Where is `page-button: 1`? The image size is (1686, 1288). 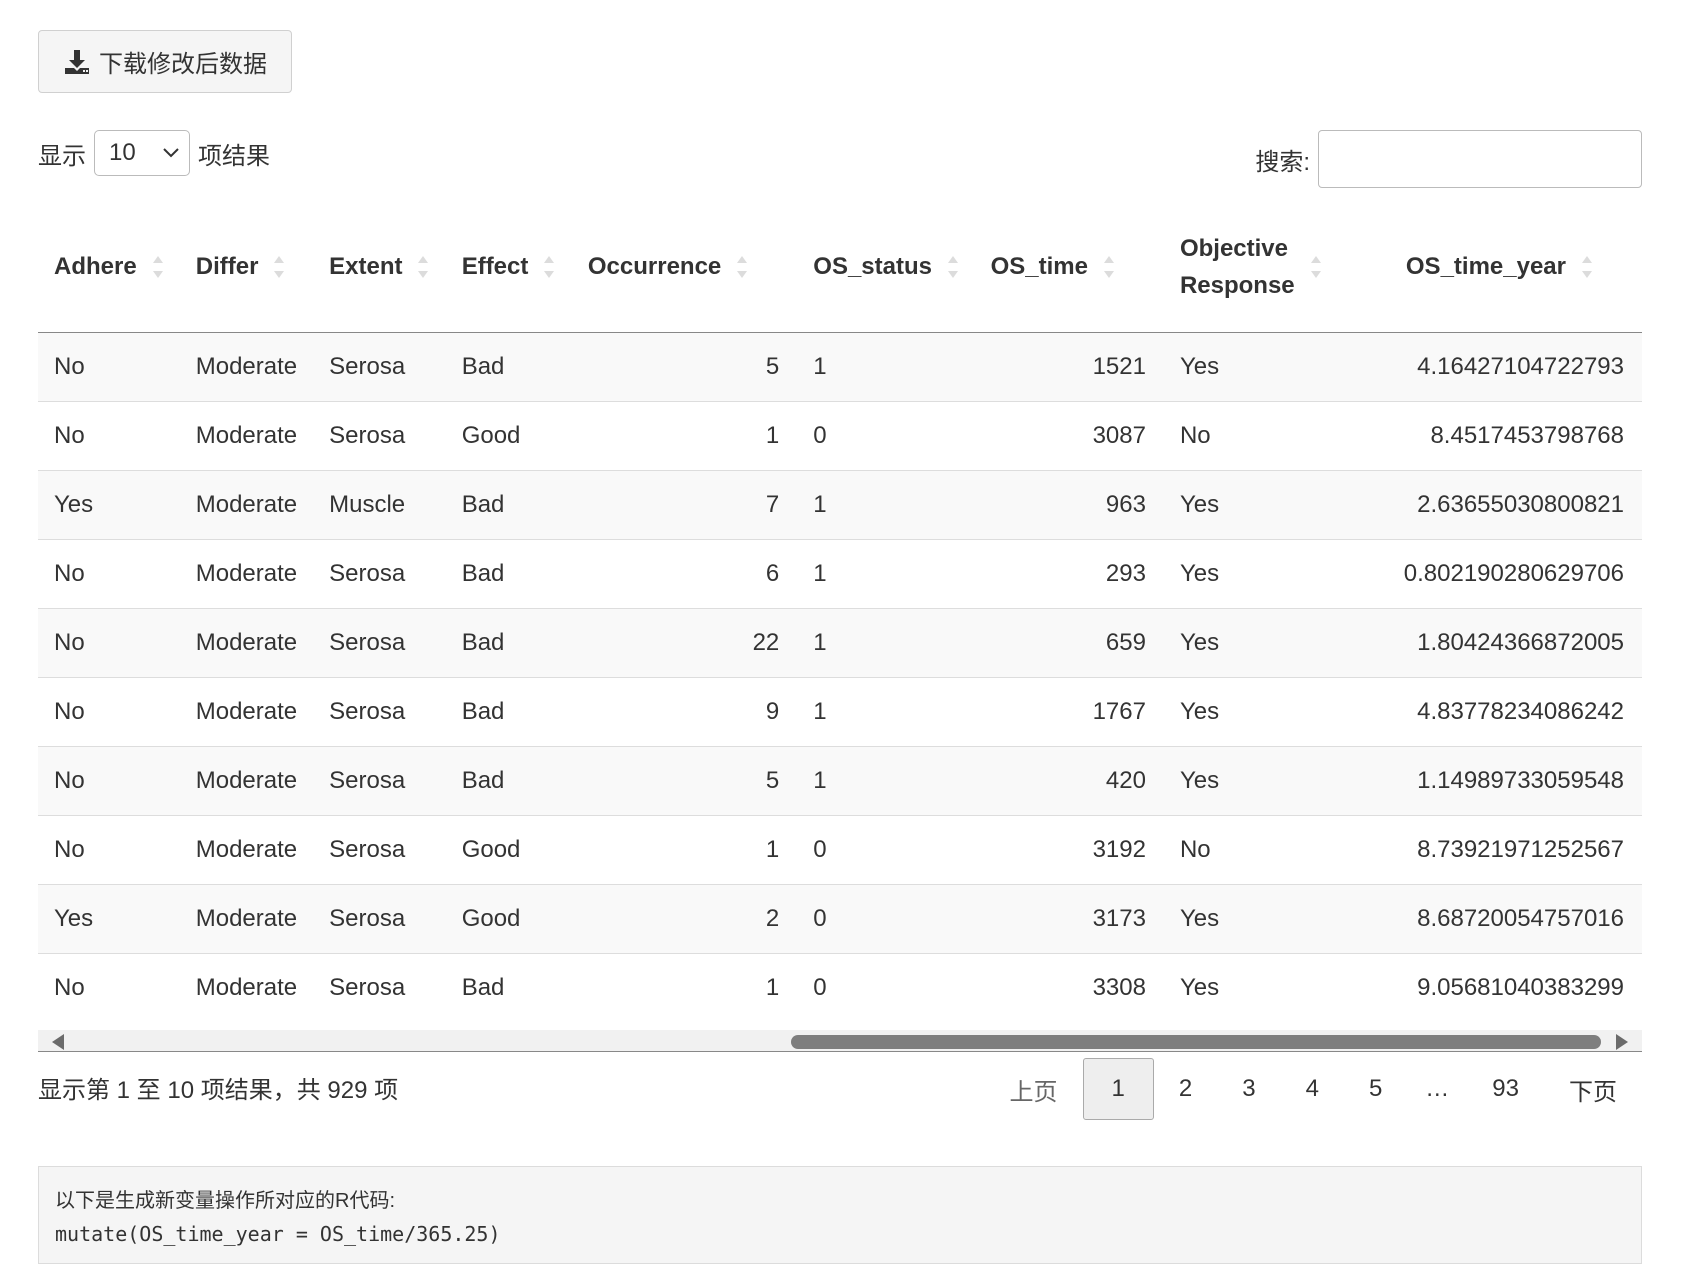 page-button: 1 is located at coordinates (1118, 1089).